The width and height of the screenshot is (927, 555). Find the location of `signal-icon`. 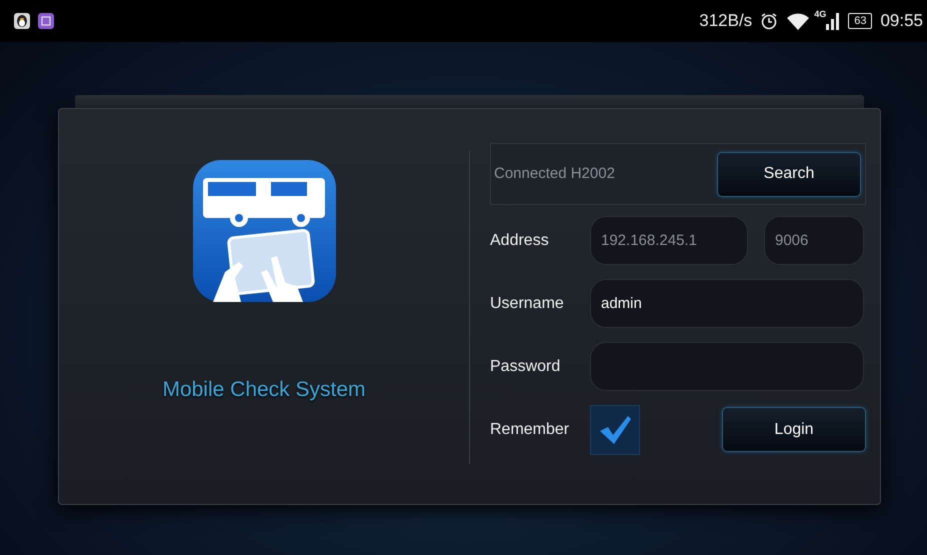

signal-icon is located at coordinates (833, 21).